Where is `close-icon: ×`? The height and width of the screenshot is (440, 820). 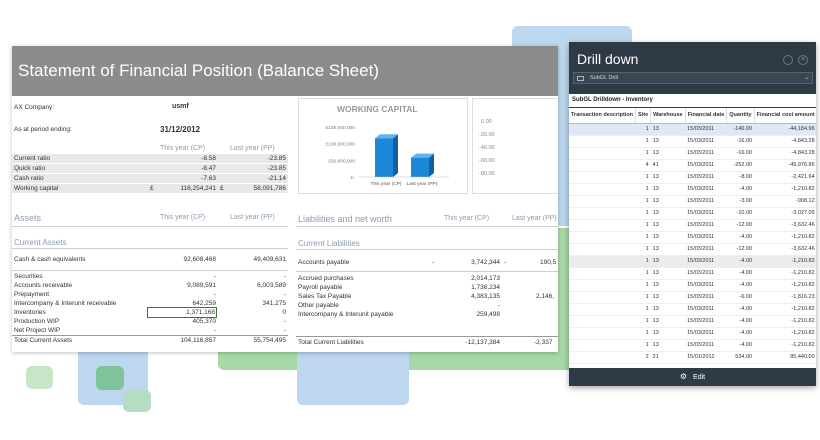
close-icon: × is located at coordinates (803, 60).